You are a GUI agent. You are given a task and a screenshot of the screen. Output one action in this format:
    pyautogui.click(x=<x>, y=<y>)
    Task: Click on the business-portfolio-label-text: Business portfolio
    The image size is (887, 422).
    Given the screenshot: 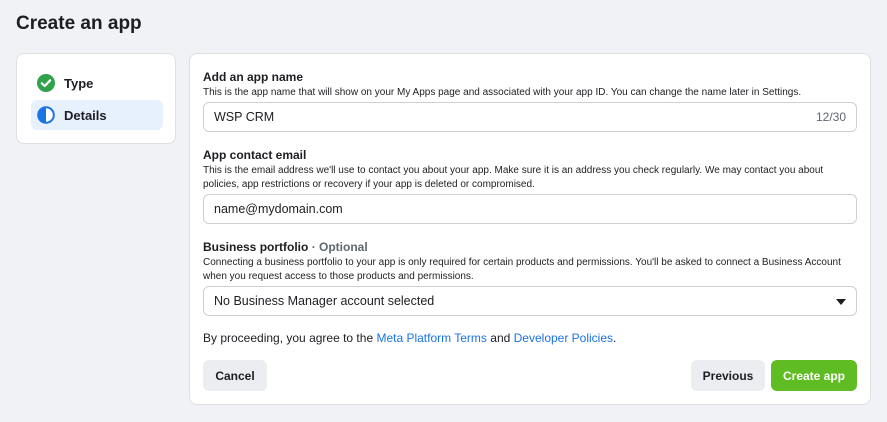 What is the action you would take?
    pyautogui.click(x=256, y=247)
    